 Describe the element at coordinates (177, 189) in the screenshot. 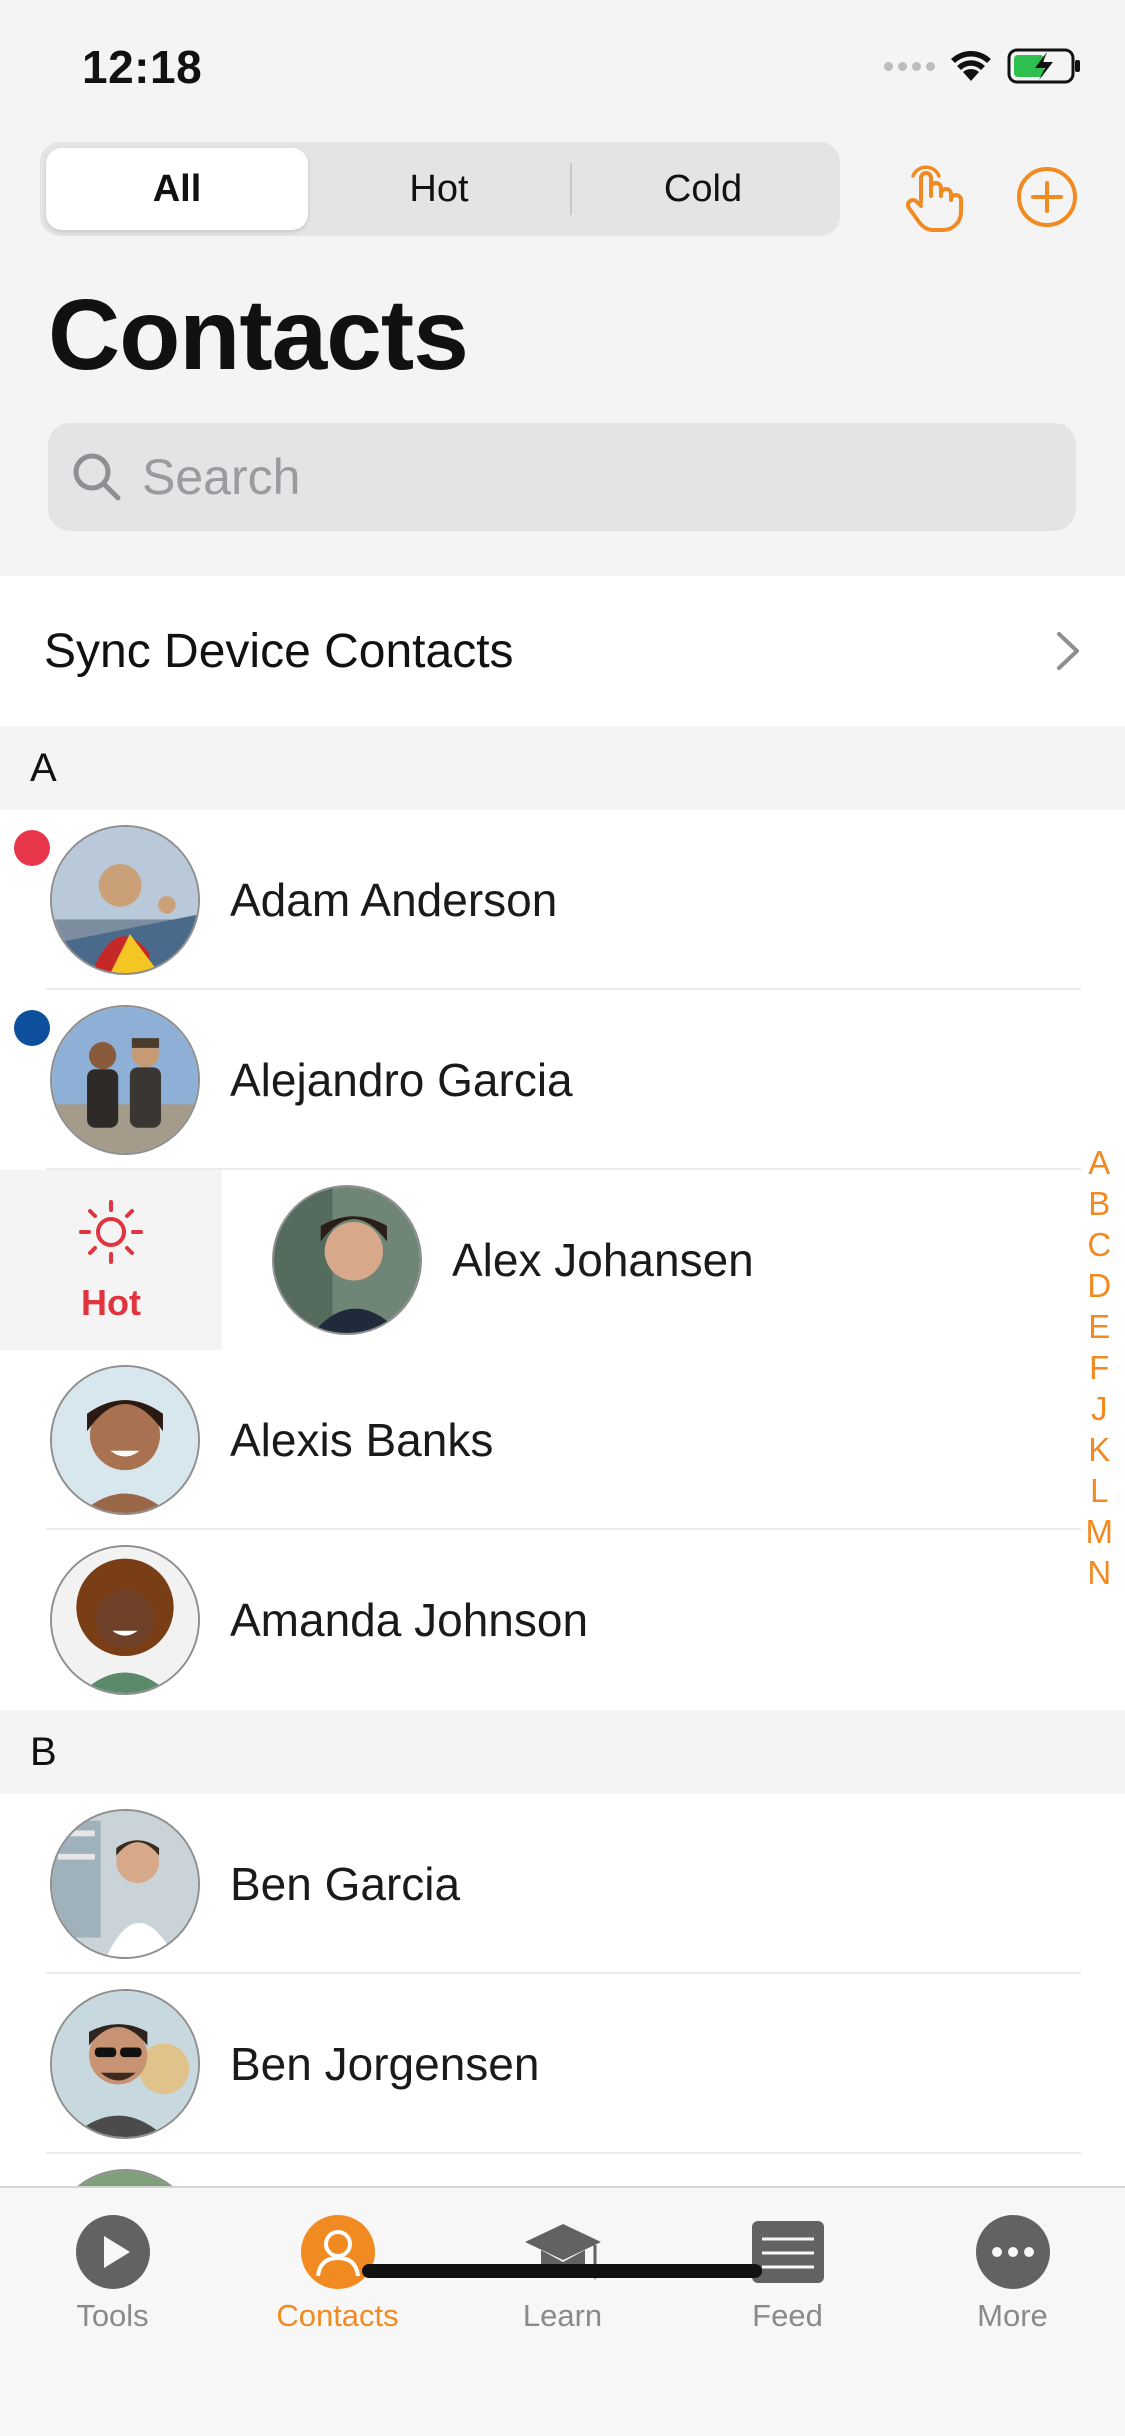

I see `segment-all: All` at that location.